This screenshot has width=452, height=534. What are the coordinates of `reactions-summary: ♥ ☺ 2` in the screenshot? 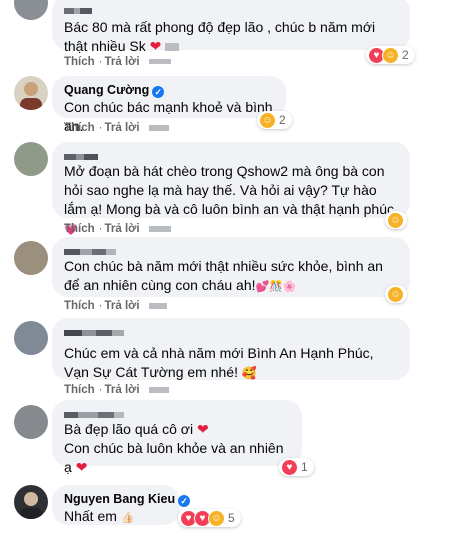 It's located at (390, 55).